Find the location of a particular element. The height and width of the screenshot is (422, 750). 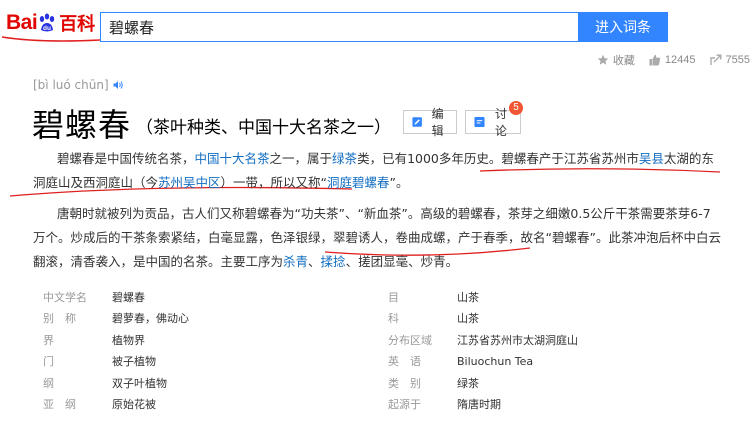

info-value: 原始花被 is located at coordinates (133, 405).